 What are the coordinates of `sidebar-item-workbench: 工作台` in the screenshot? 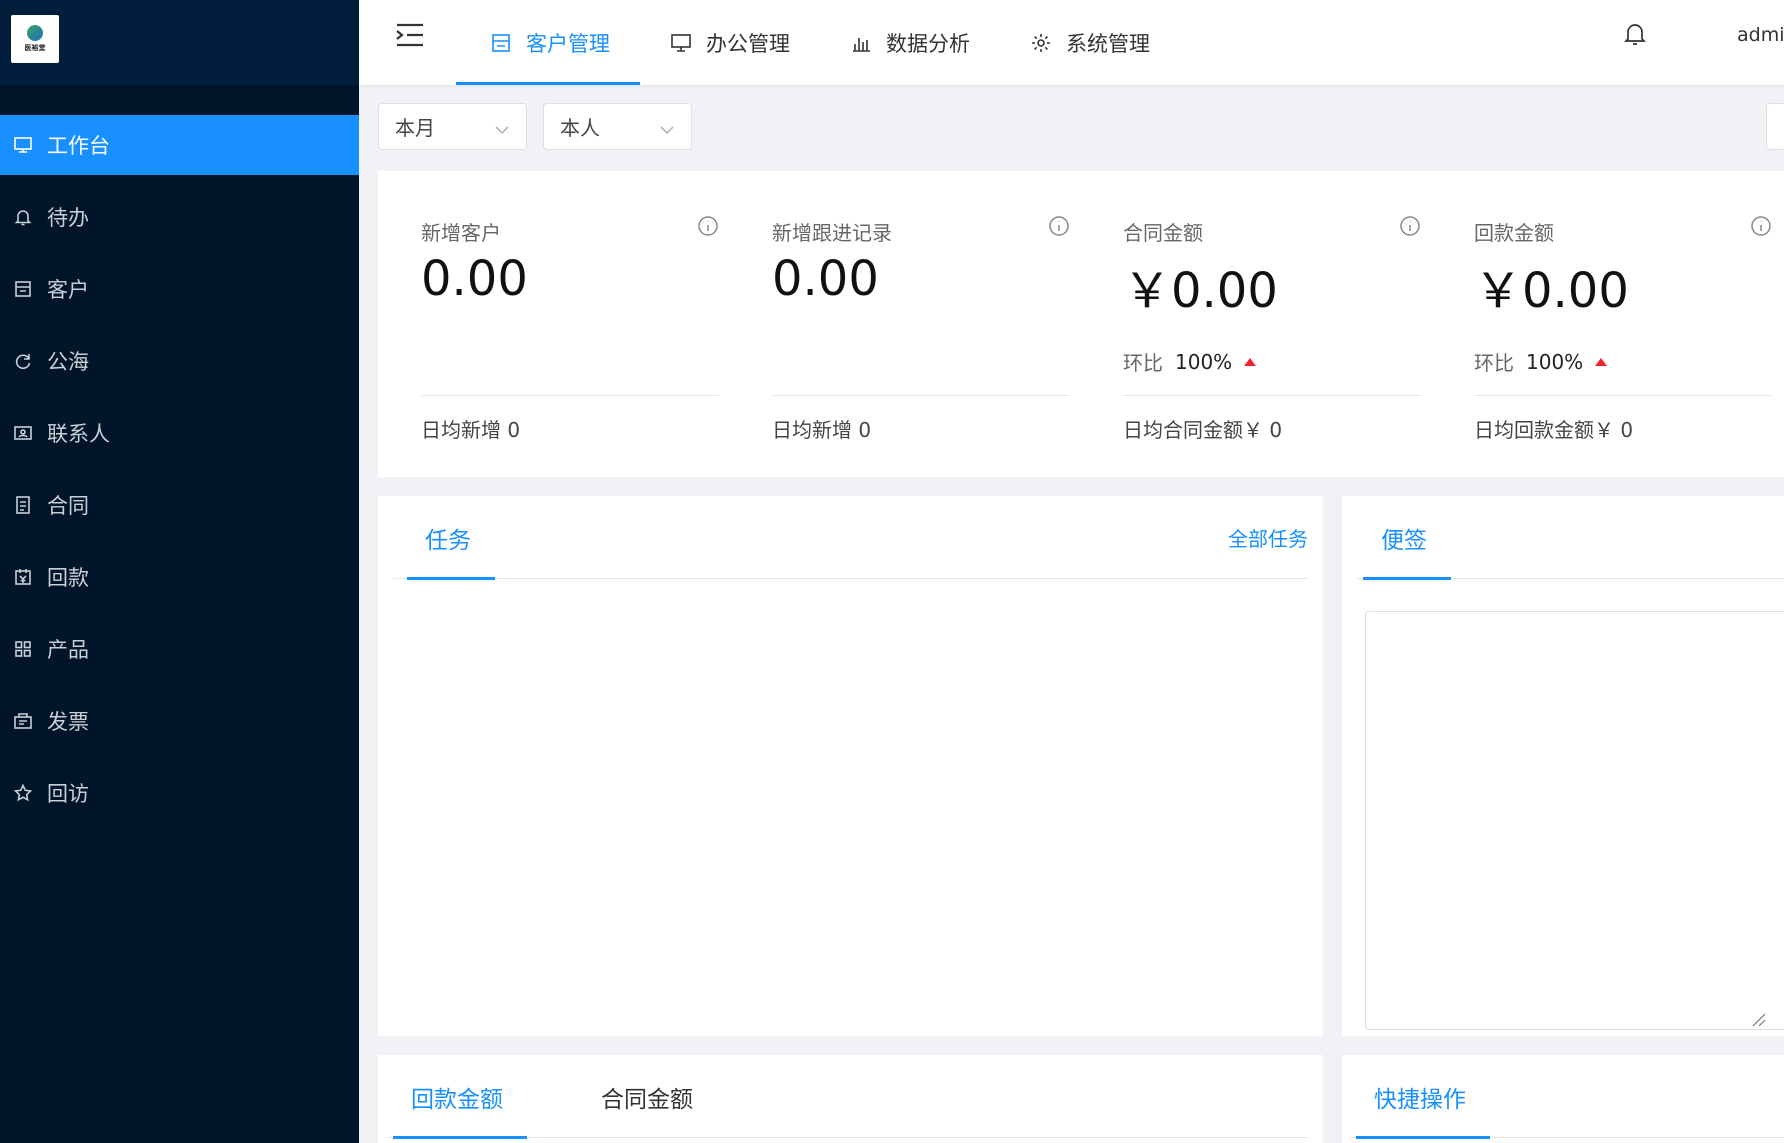 It's located at (179, 145).